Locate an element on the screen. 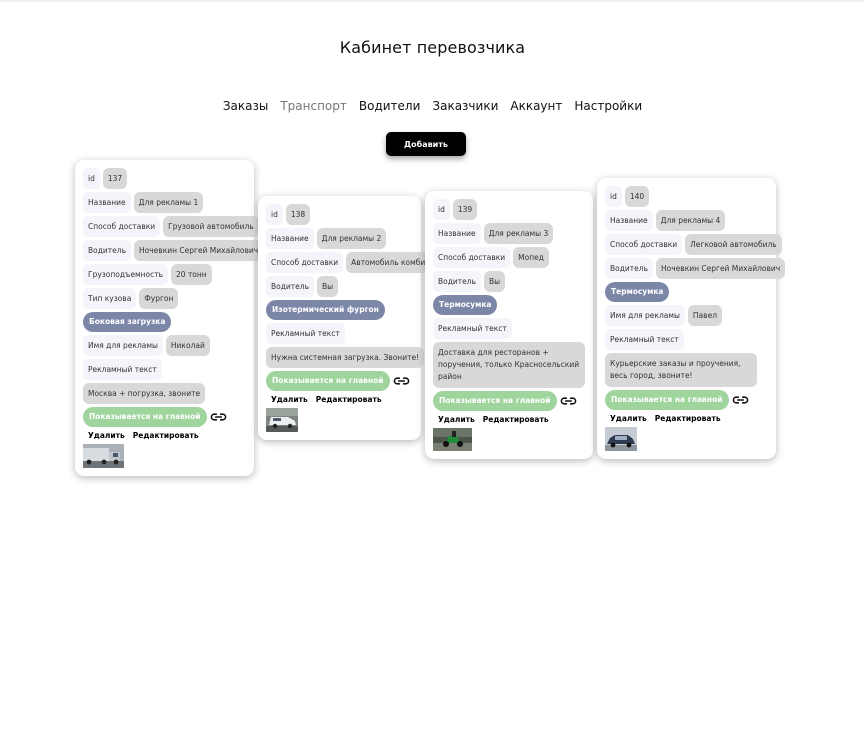  ad-text-row: Москва + погрузка, звоните is located at coordinates (165, 393).